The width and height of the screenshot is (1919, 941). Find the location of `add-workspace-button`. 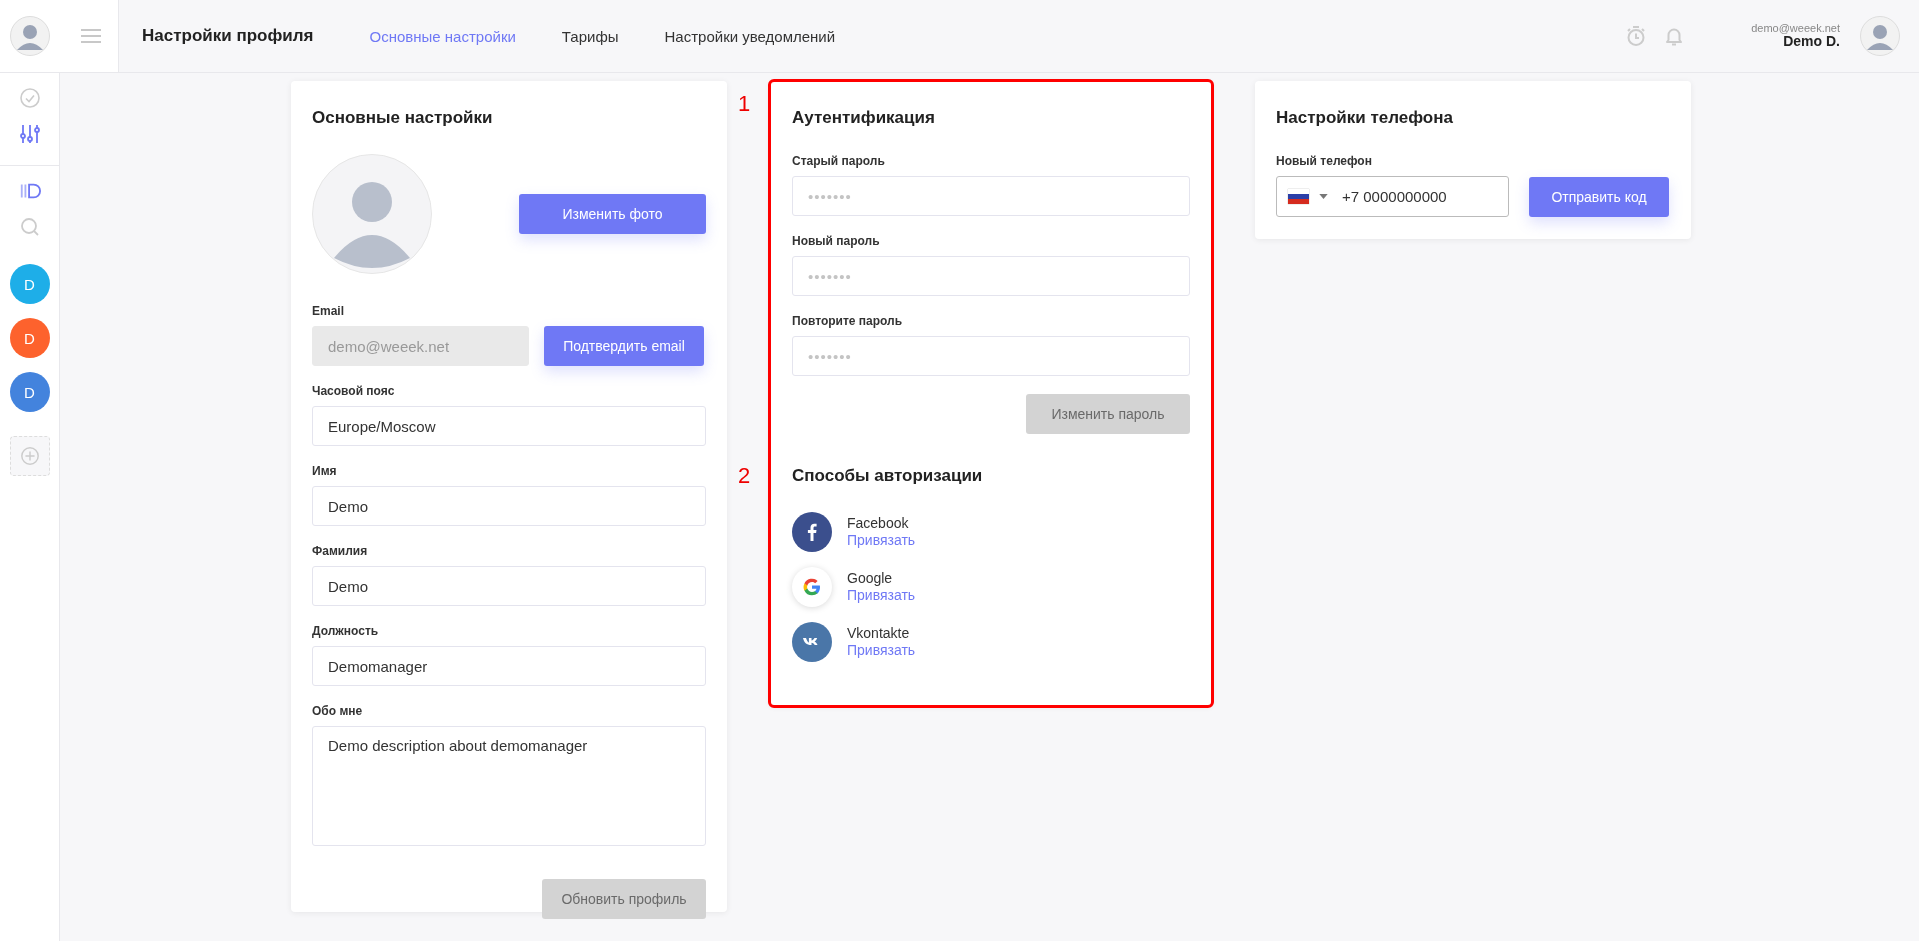

add-workspace-button is located at coordinates (29, 456).